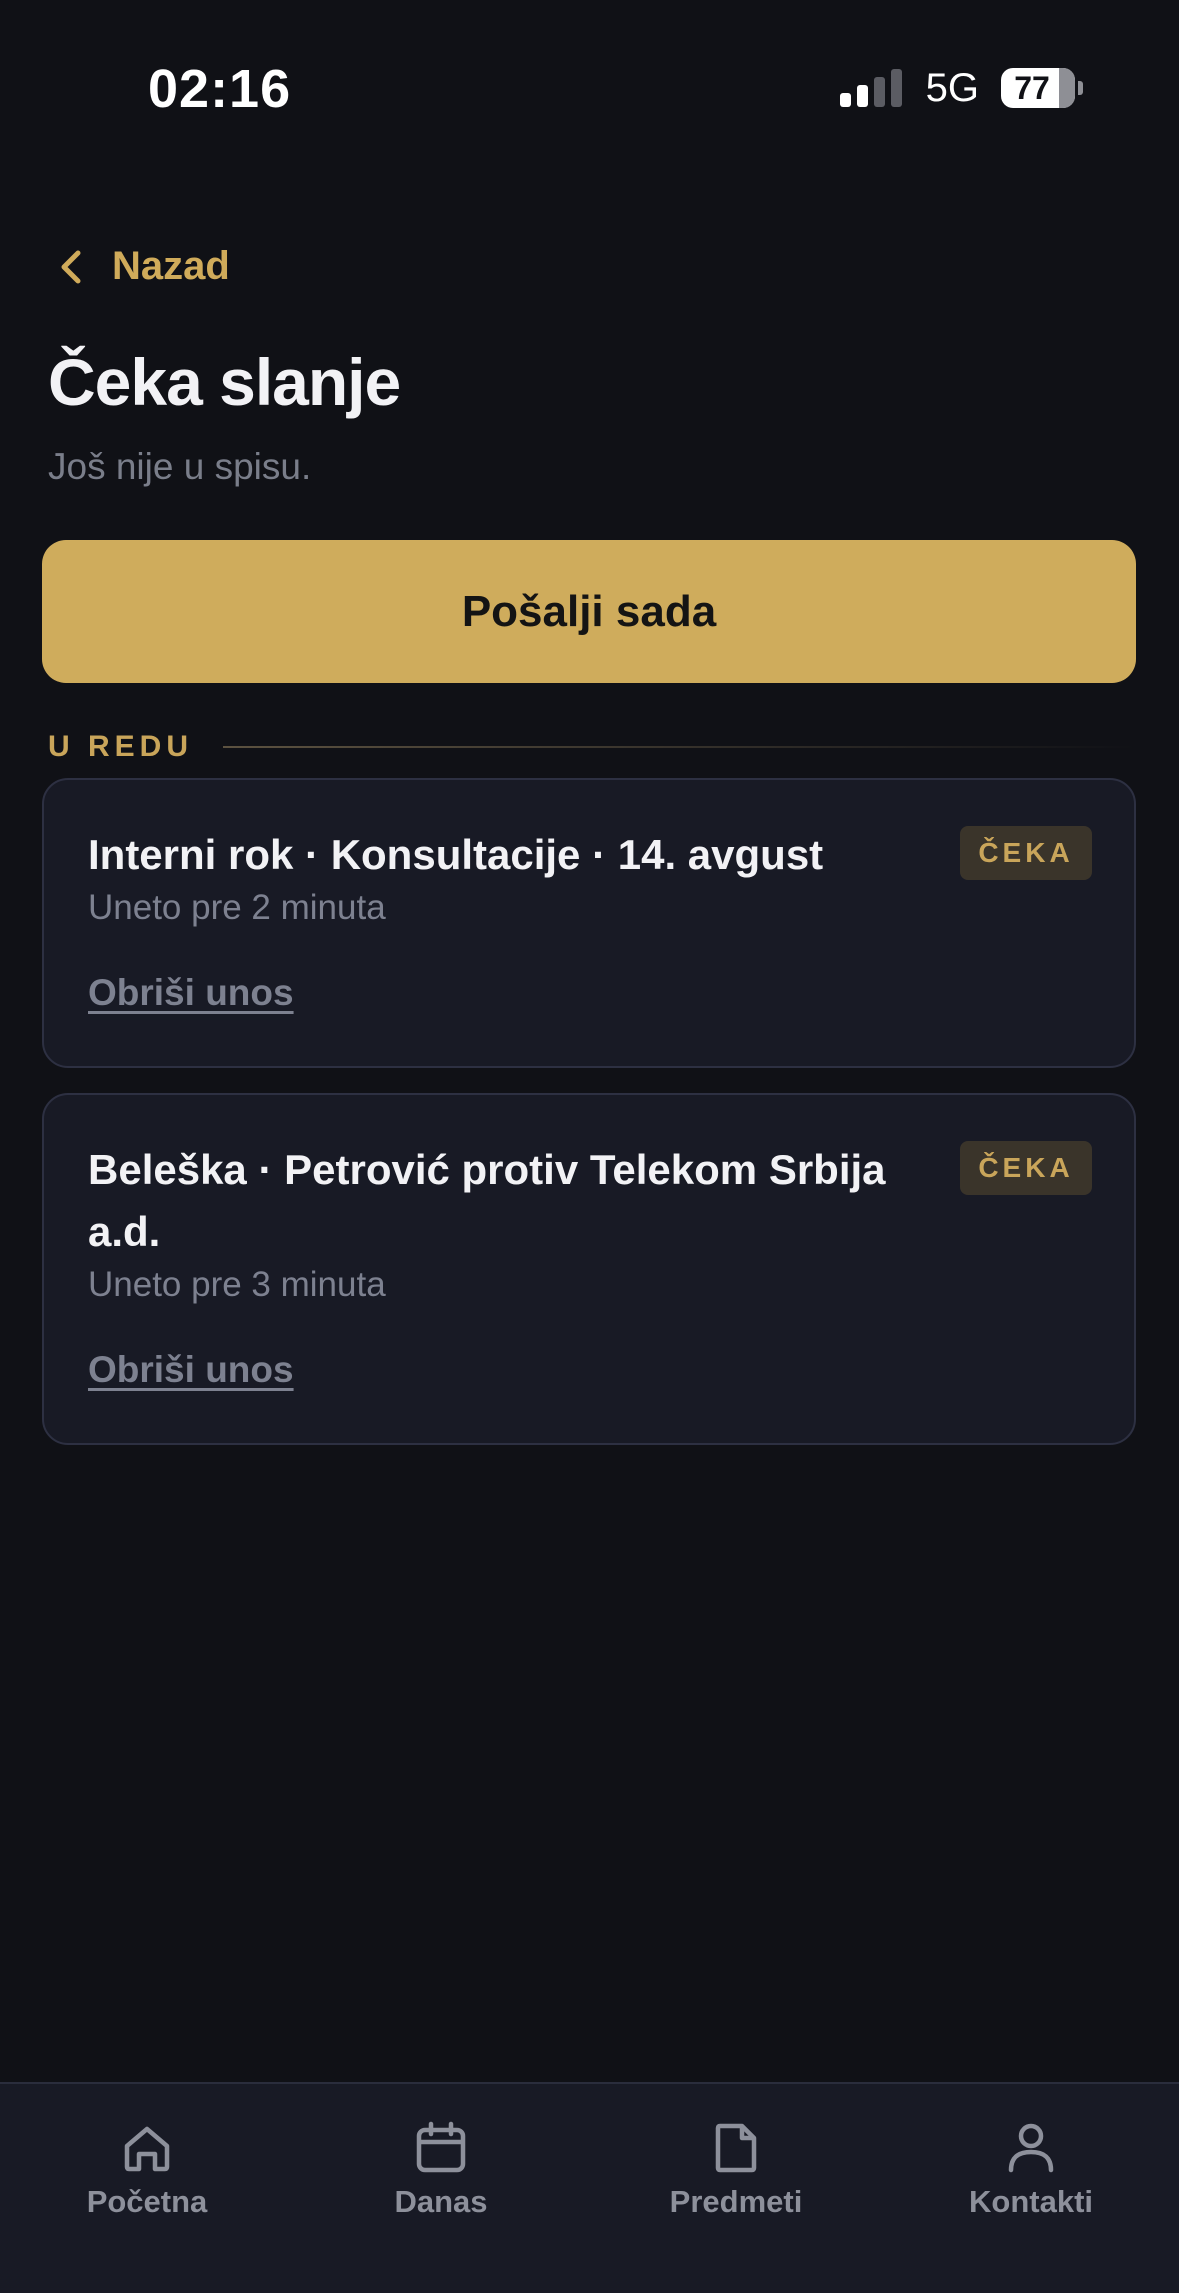 The image size is (1179, 2293). What do you see at coordinates (456, 854) in the screenshot?
I see `queue-item-title: Interni rok · Konsultacije · 14. avgust` at bounding box center [456, 854].